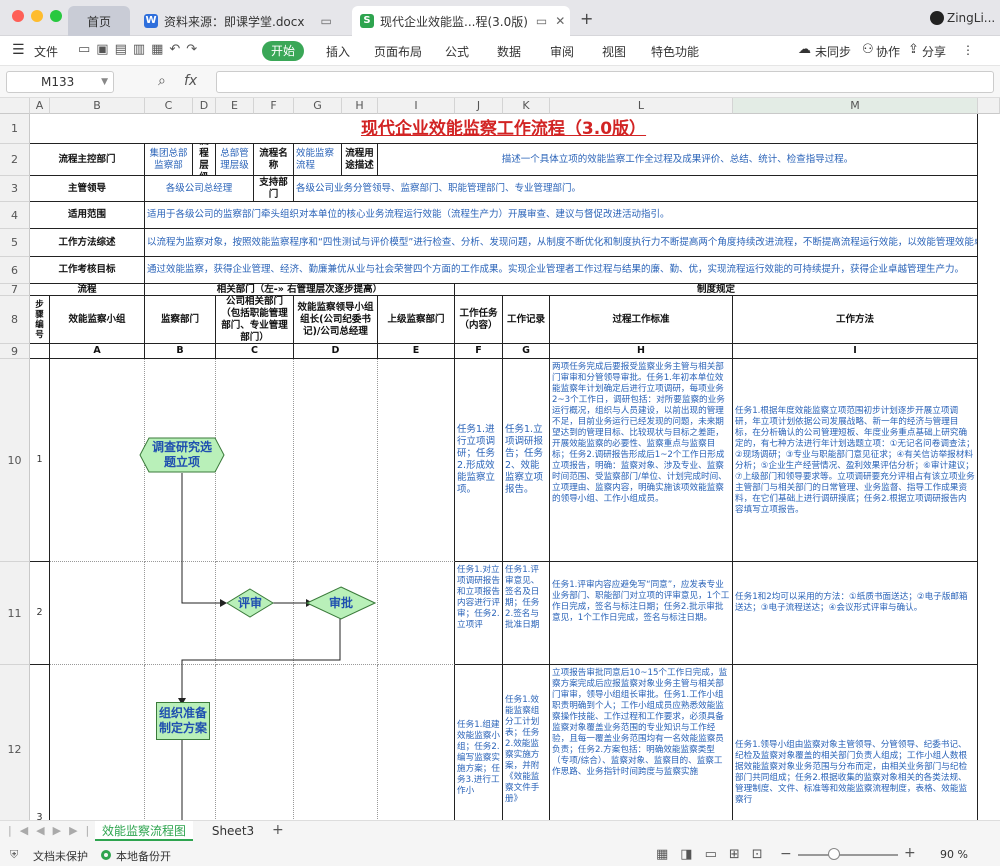  I want to click on zoom-slider, so click(848, 855).